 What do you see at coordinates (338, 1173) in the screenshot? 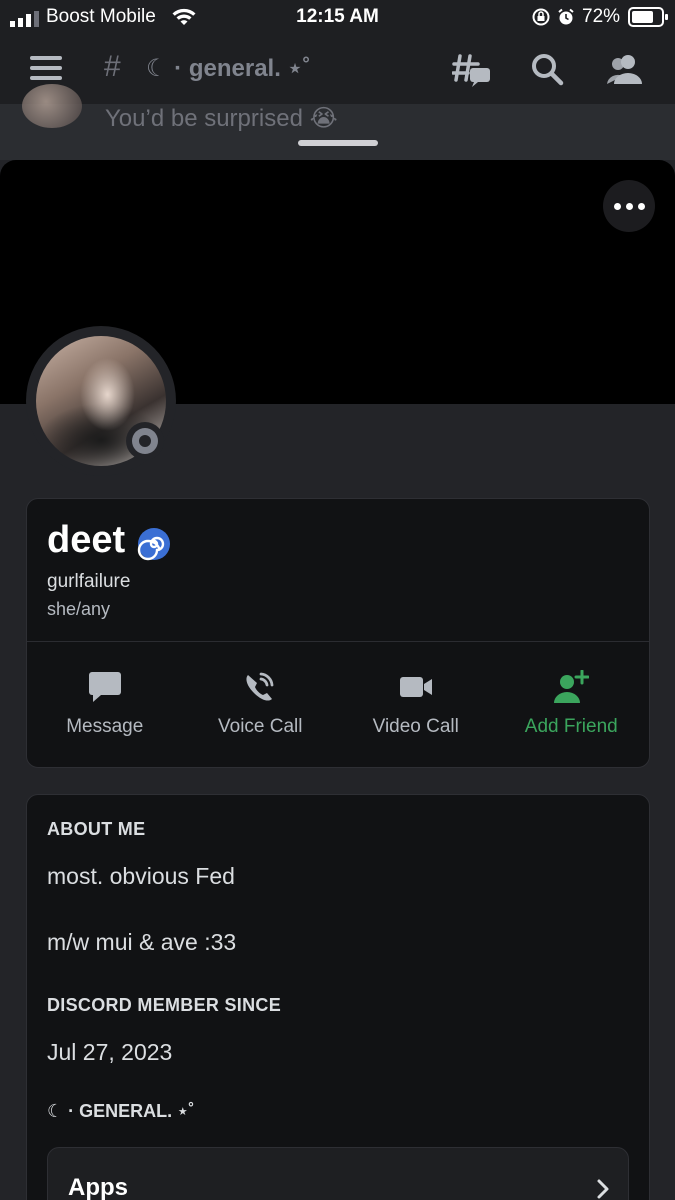
I see `apps-row: Apps` at bounding box center [338, 1173].